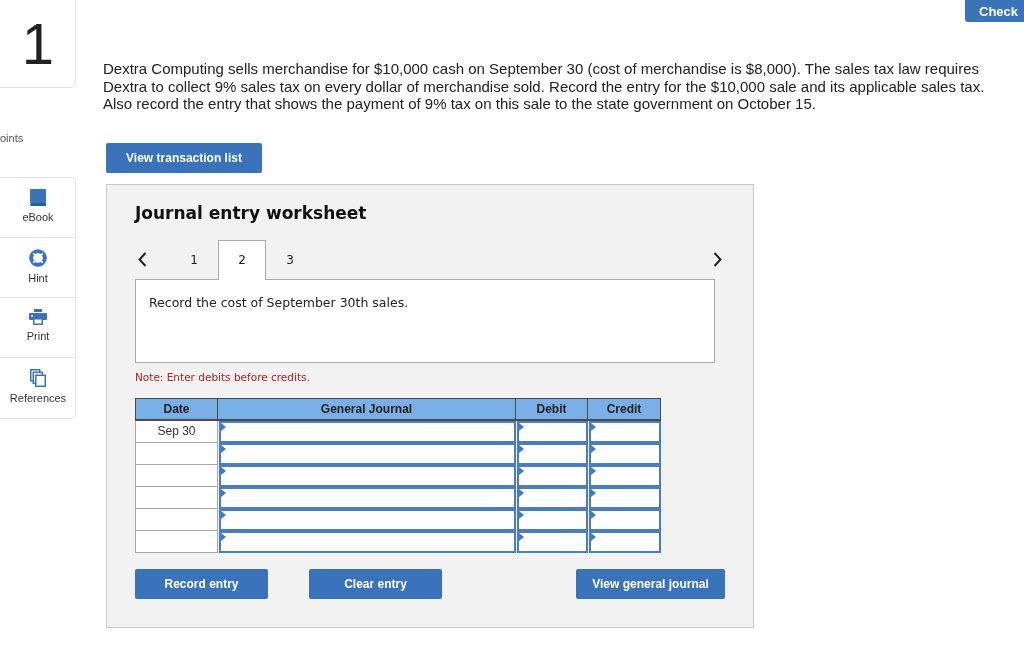 This screenshot has width=1024, height=649. Describe the element at coordinates (375, 583) in the screenshot. I see `action-button: Clear entry` at that location.